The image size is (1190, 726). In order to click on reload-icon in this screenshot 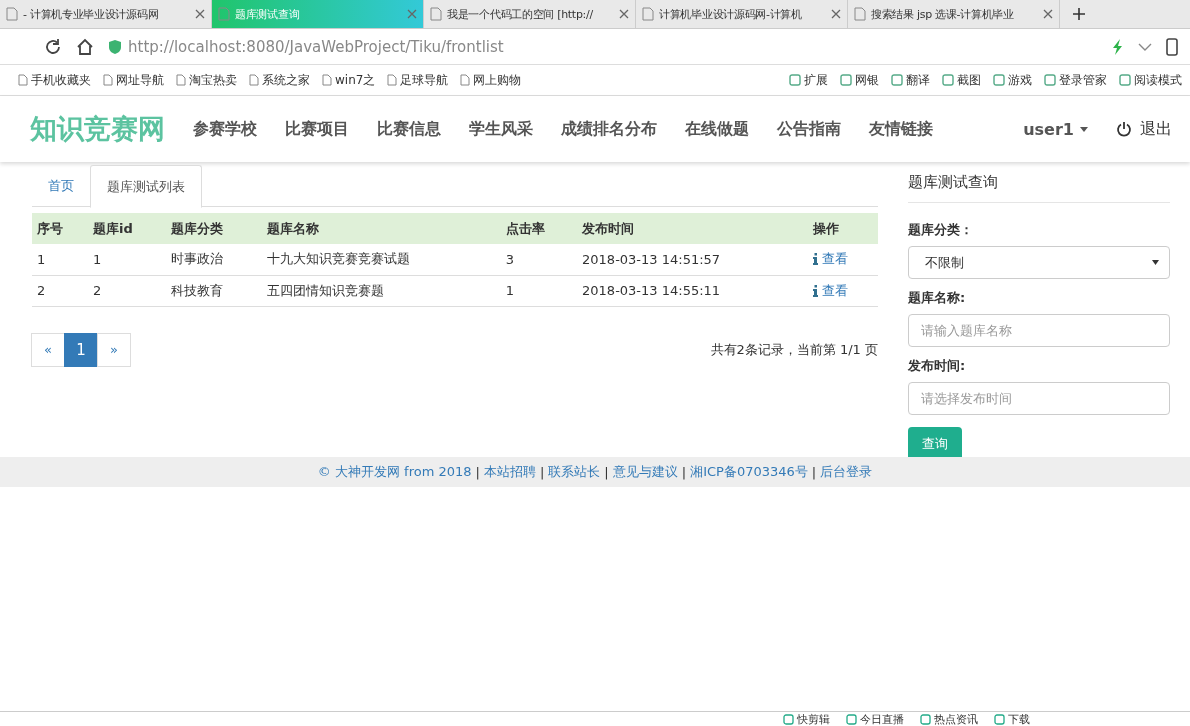, I will do `click(53, 46)`.